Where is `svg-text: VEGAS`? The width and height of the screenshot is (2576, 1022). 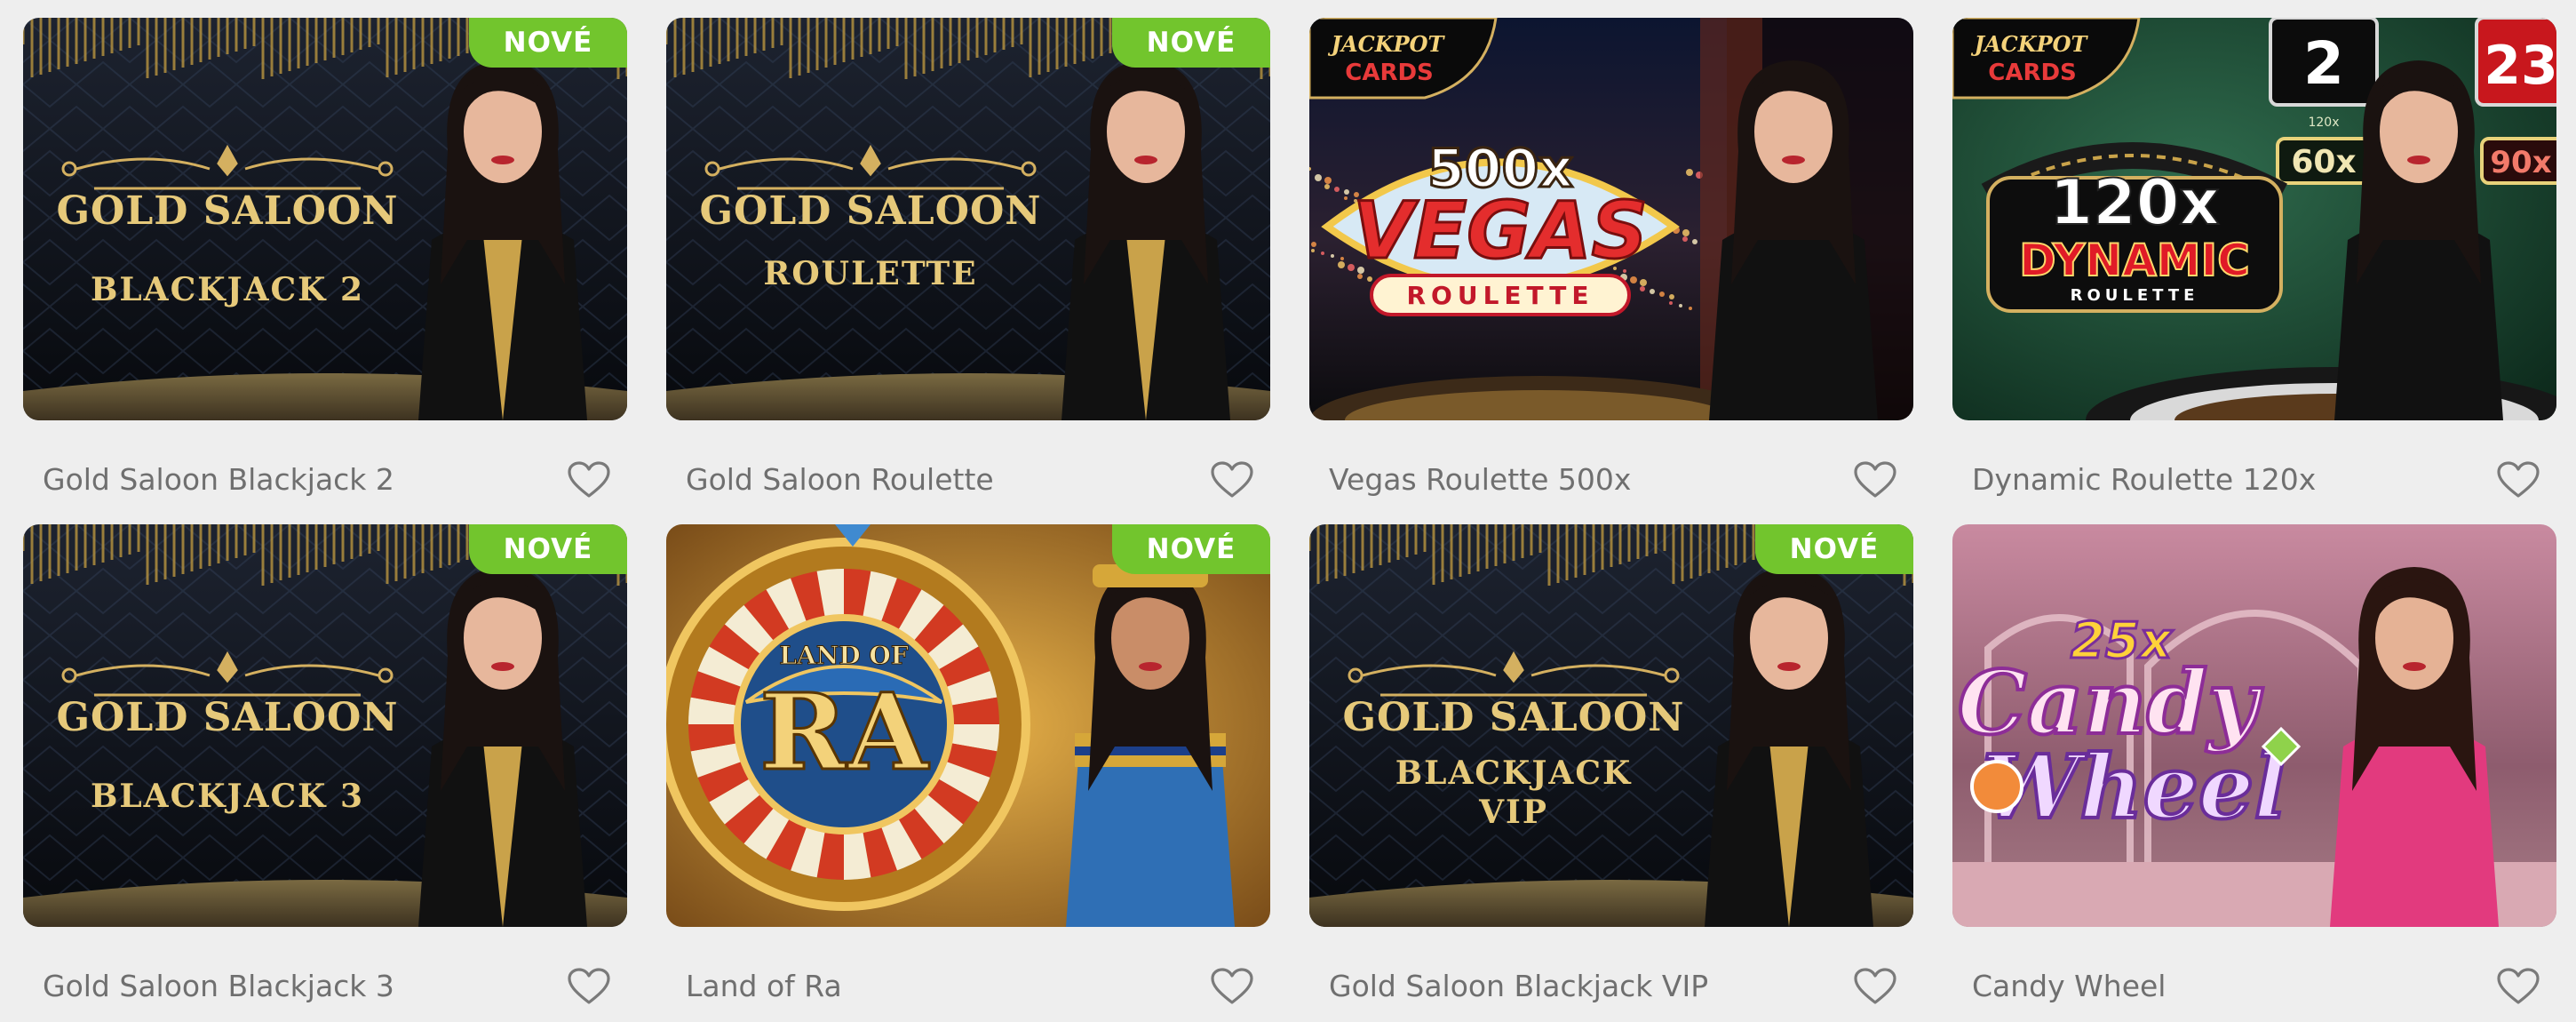 svg-text: VEGAS is located at coordinates (1500, 230).